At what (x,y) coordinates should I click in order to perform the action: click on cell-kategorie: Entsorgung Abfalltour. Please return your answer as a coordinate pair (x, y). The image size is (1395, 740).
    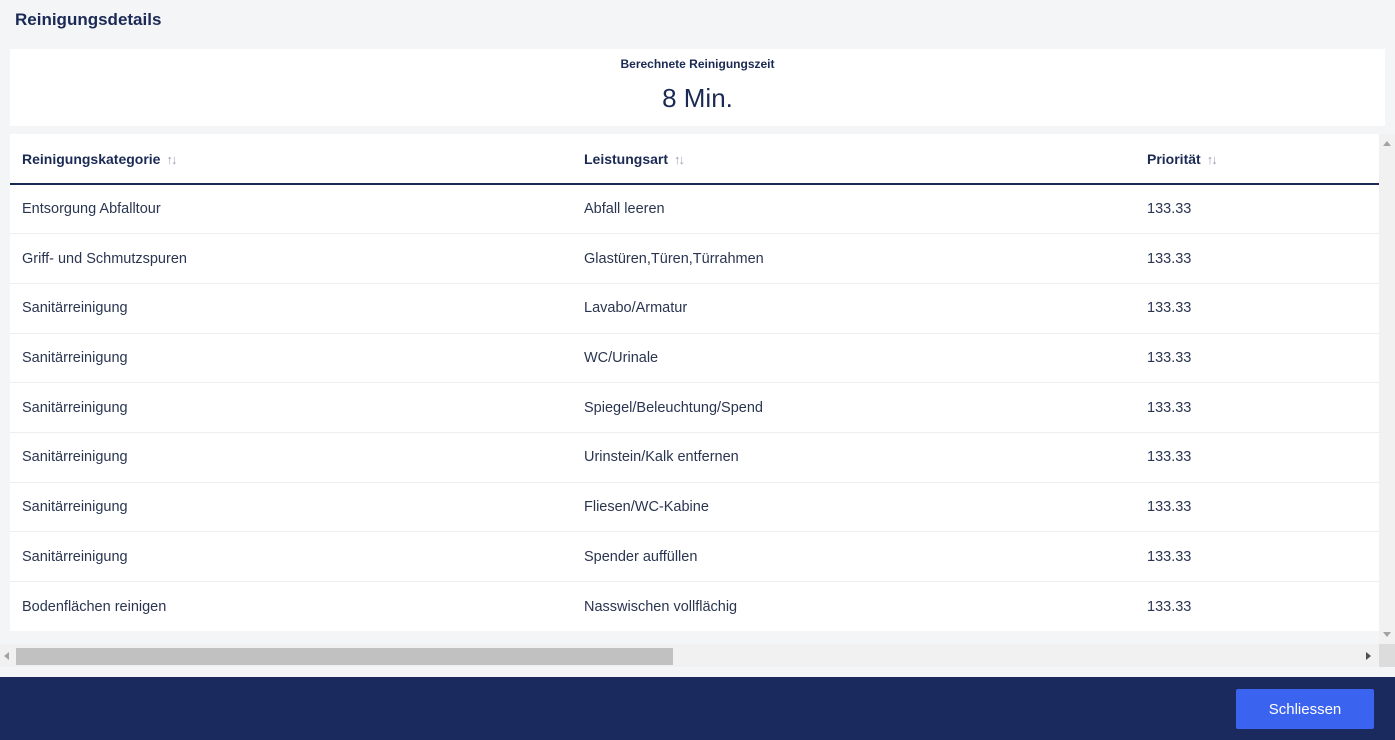
    Looking at the image, I should click on (291, 209).